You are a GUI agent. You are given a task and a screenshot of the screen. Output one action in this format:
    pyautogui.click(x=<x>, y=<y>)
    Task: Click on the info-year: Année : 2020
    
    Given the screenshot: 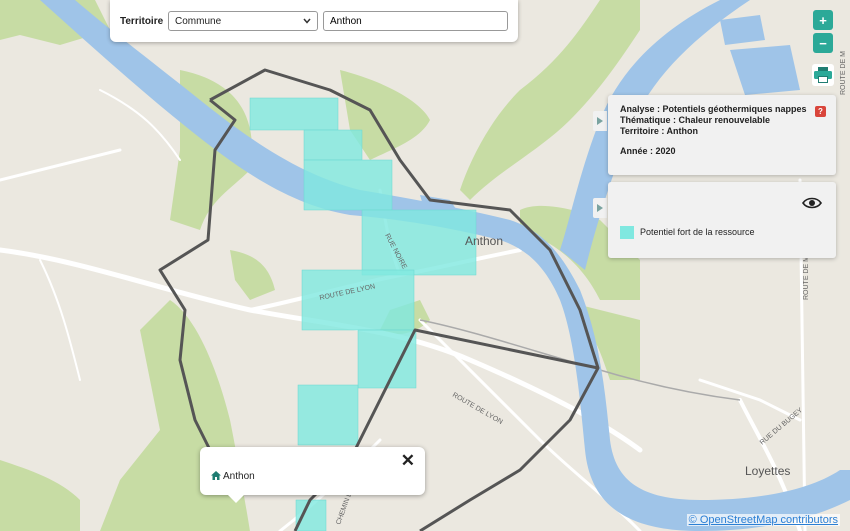 What is the action you would take?
    pyautogui.click(x=648, y=151)
    